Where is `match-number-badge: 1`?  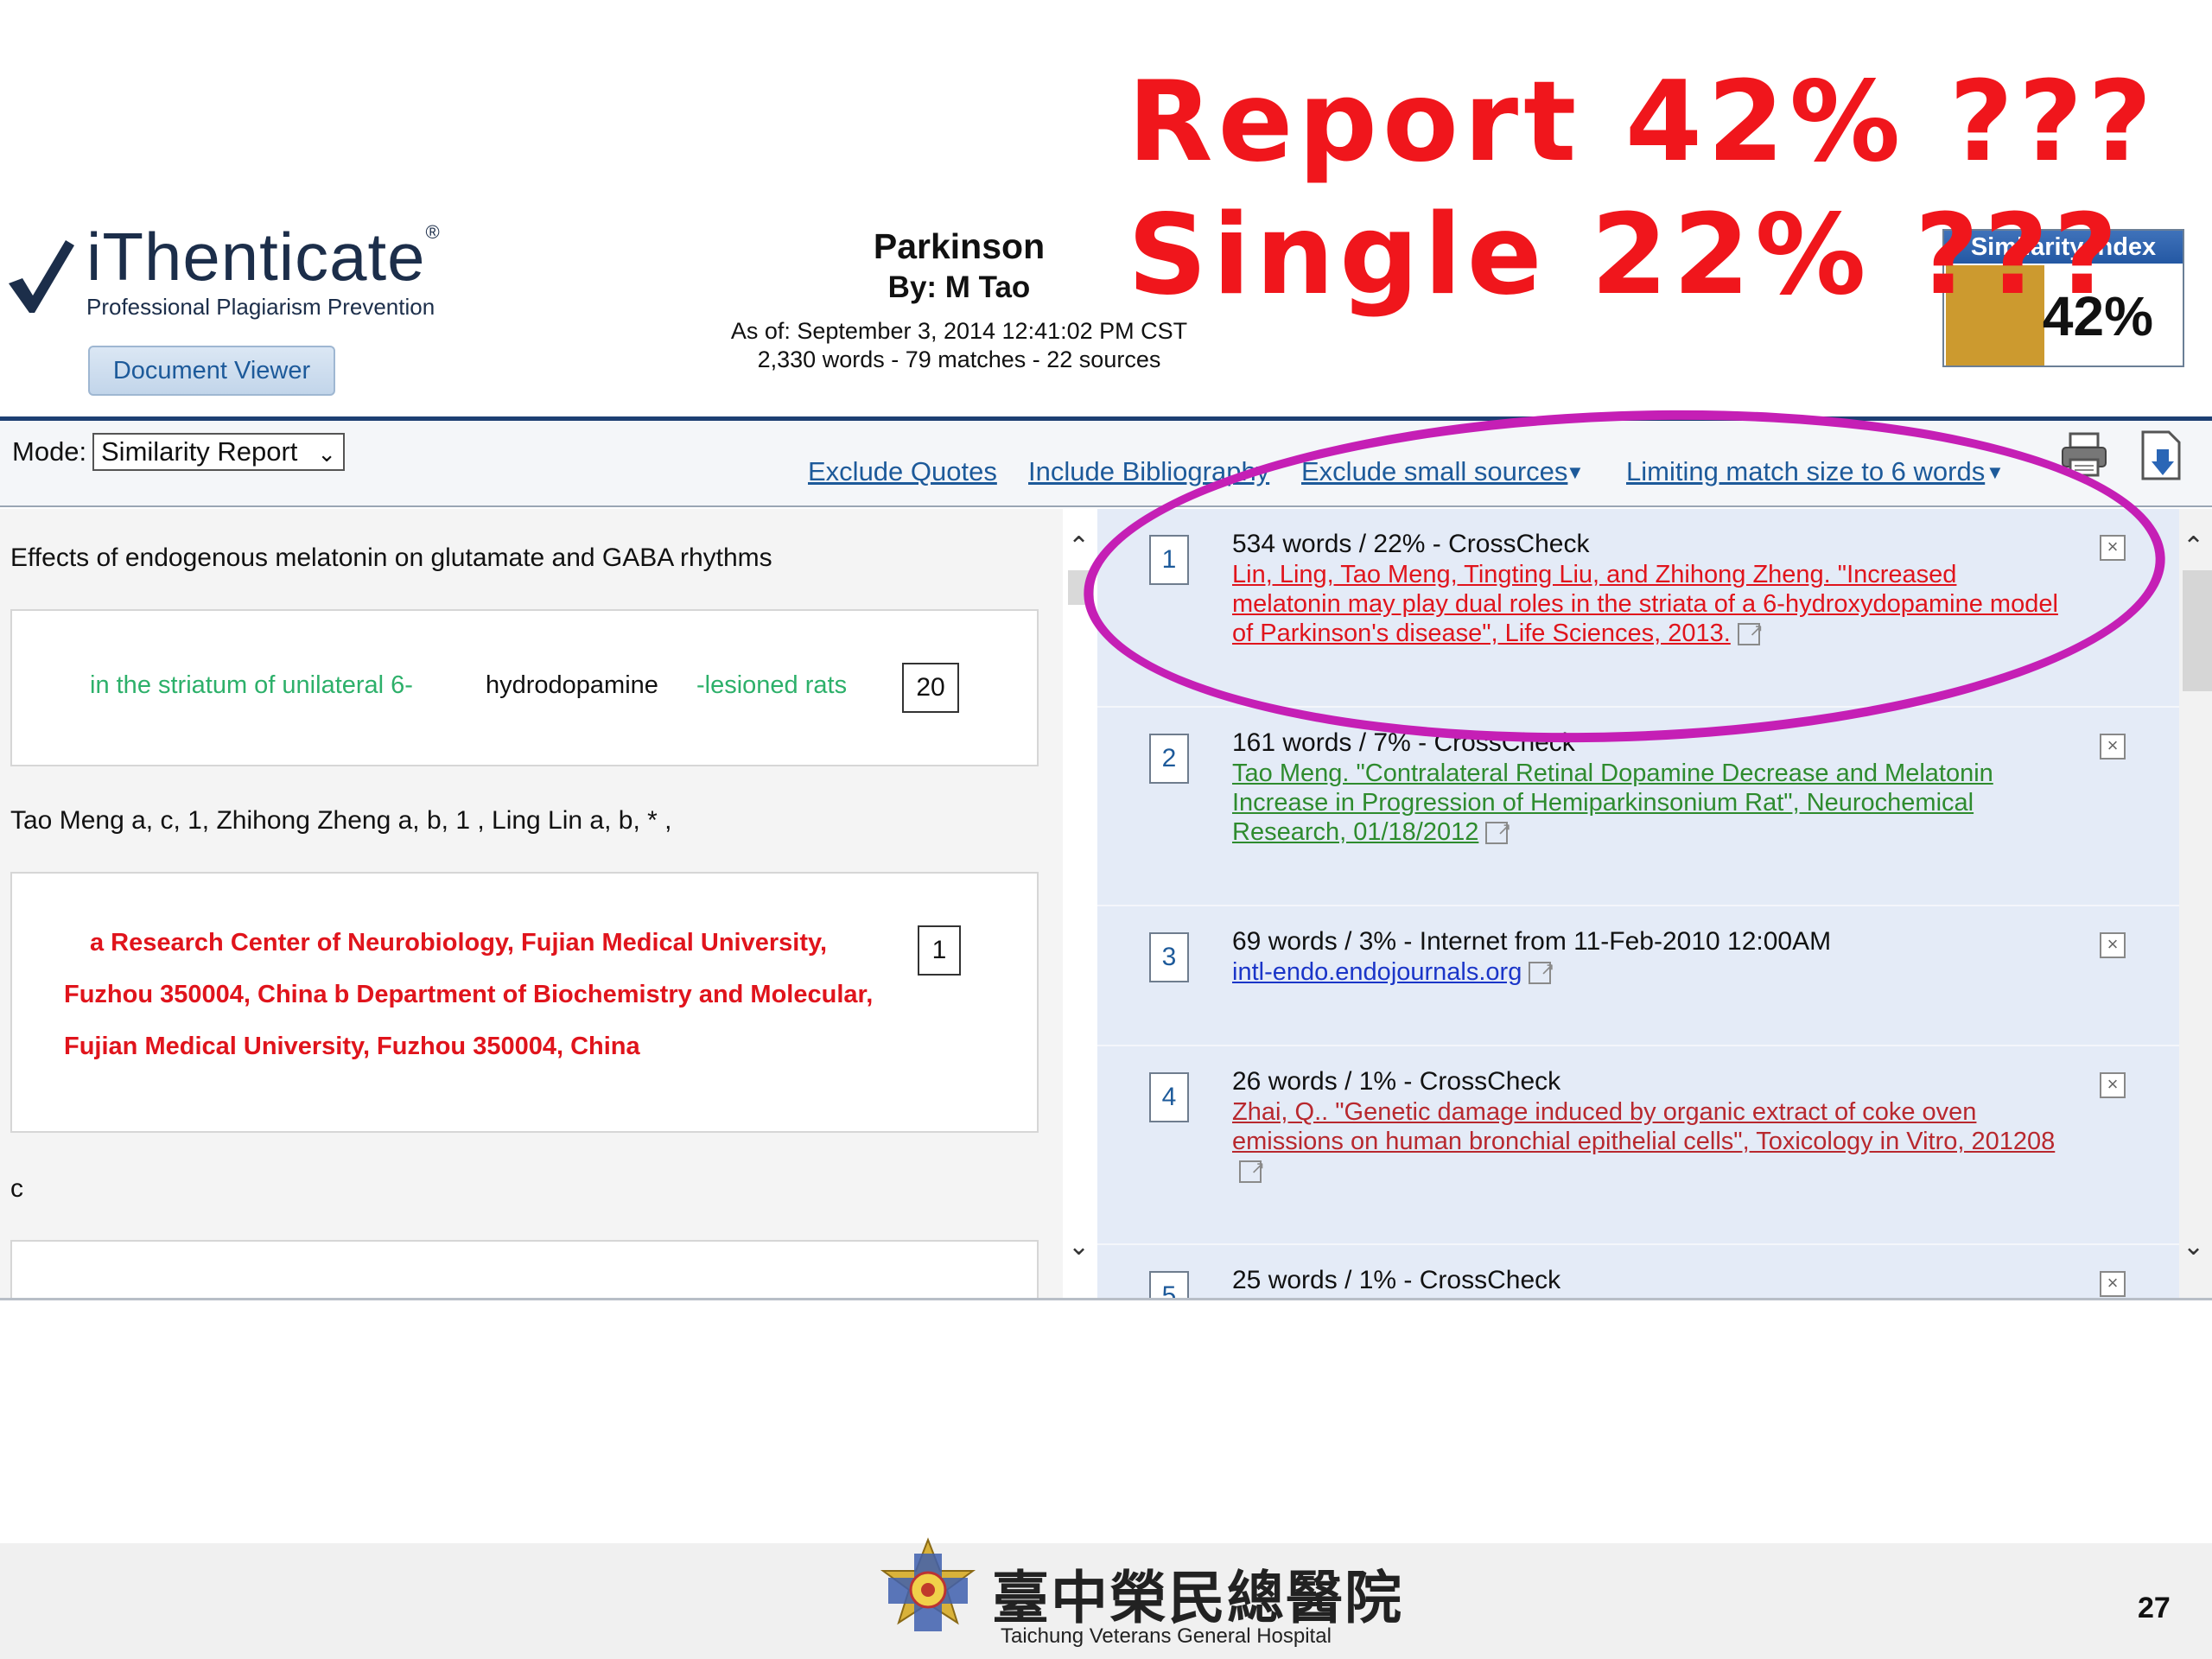 match-number-badge: 1 is located at coordinates (940, 950).